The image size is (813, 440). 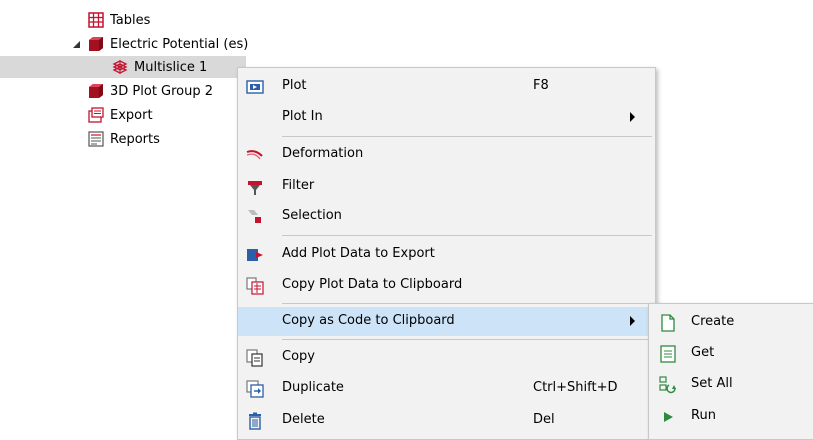 I want to click on menu-item-copy-as-code: Copy as Code to Clipboard, so click(x=446, y=321).